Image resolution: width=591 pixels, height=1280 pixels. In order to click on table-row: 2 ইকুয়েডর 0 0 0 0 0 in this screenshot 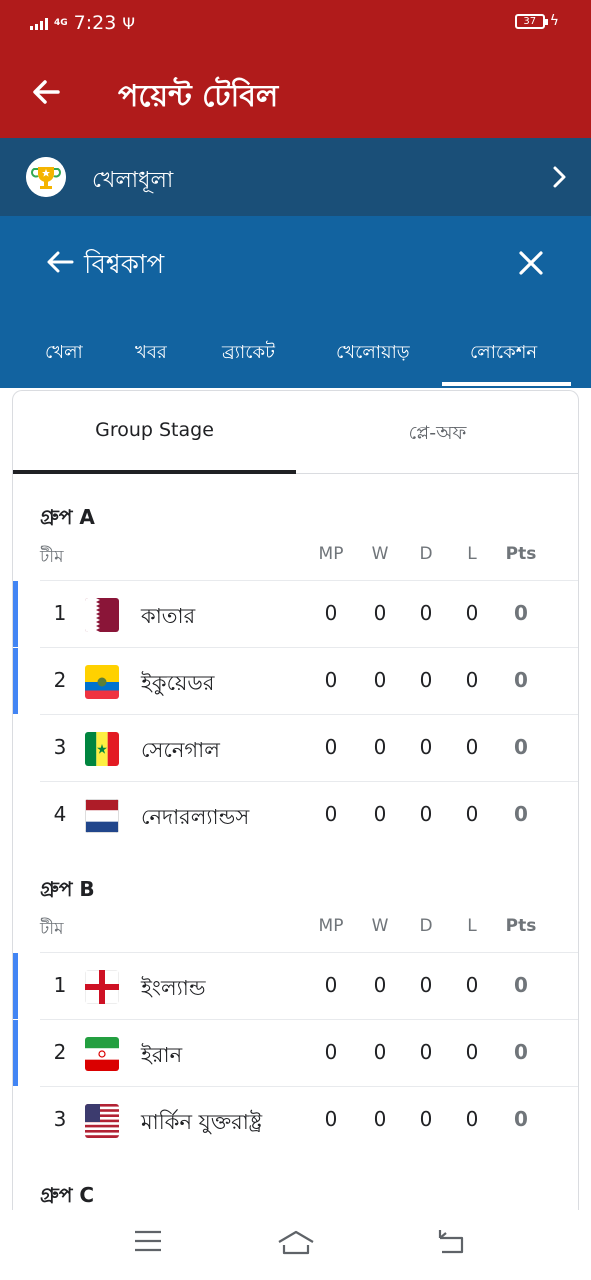, I will do `click(295, 681)`.